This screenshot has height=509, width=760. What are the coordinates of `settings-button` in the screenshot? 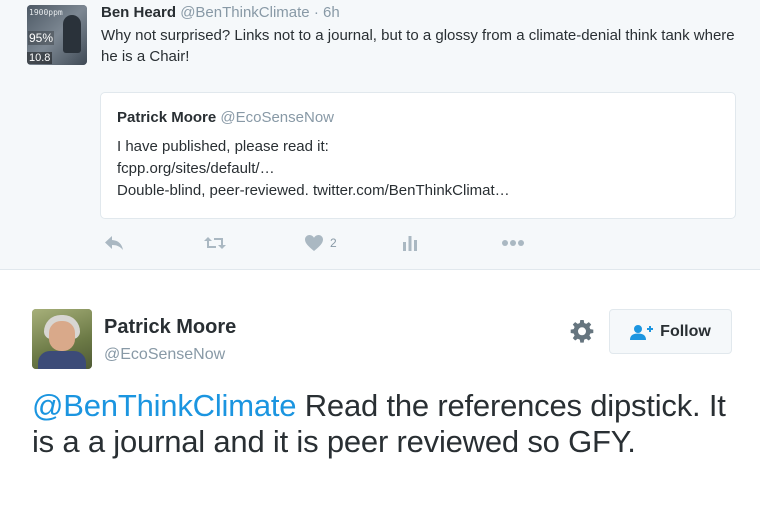 It's located at (582, 331).